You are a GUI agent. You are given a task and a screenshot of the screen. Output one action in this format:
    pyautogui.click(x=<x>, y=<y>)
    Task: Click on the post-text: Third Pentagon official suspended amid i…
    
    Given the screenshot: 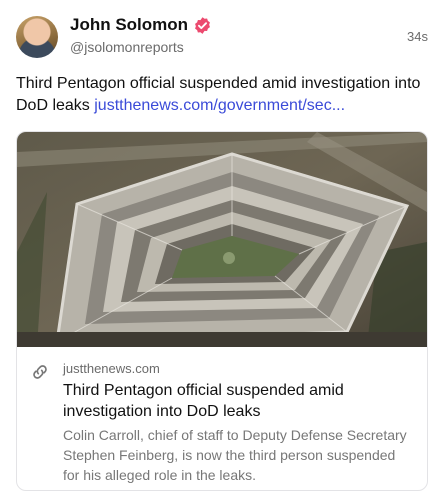 What is the action you would take?
    pyautogui.click(x=222, y=95)
    